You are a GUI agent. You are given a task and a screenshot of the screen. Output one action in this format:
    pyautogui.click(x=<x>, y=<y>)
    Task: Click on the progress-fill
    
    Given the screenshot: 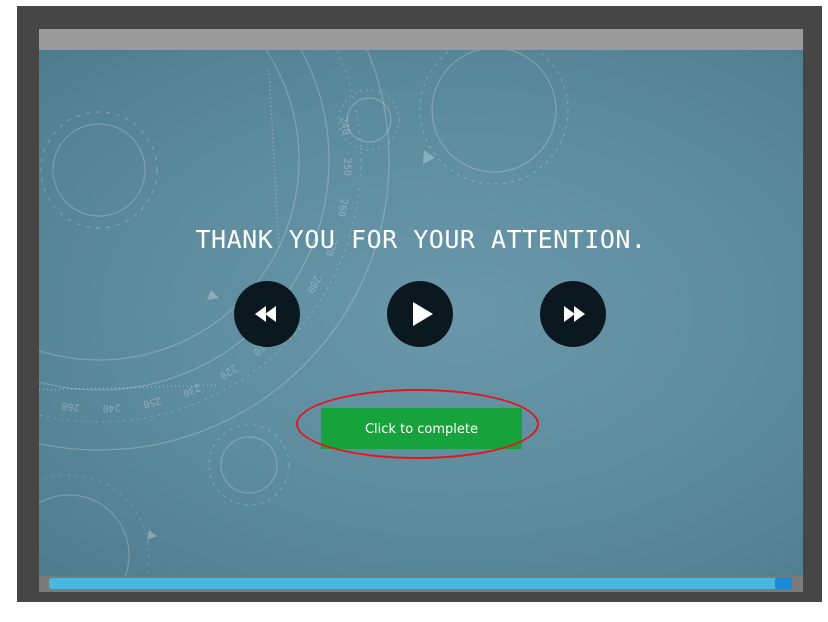 What is the action you would take?
    pyautogui.click(x=420, y=583)
    